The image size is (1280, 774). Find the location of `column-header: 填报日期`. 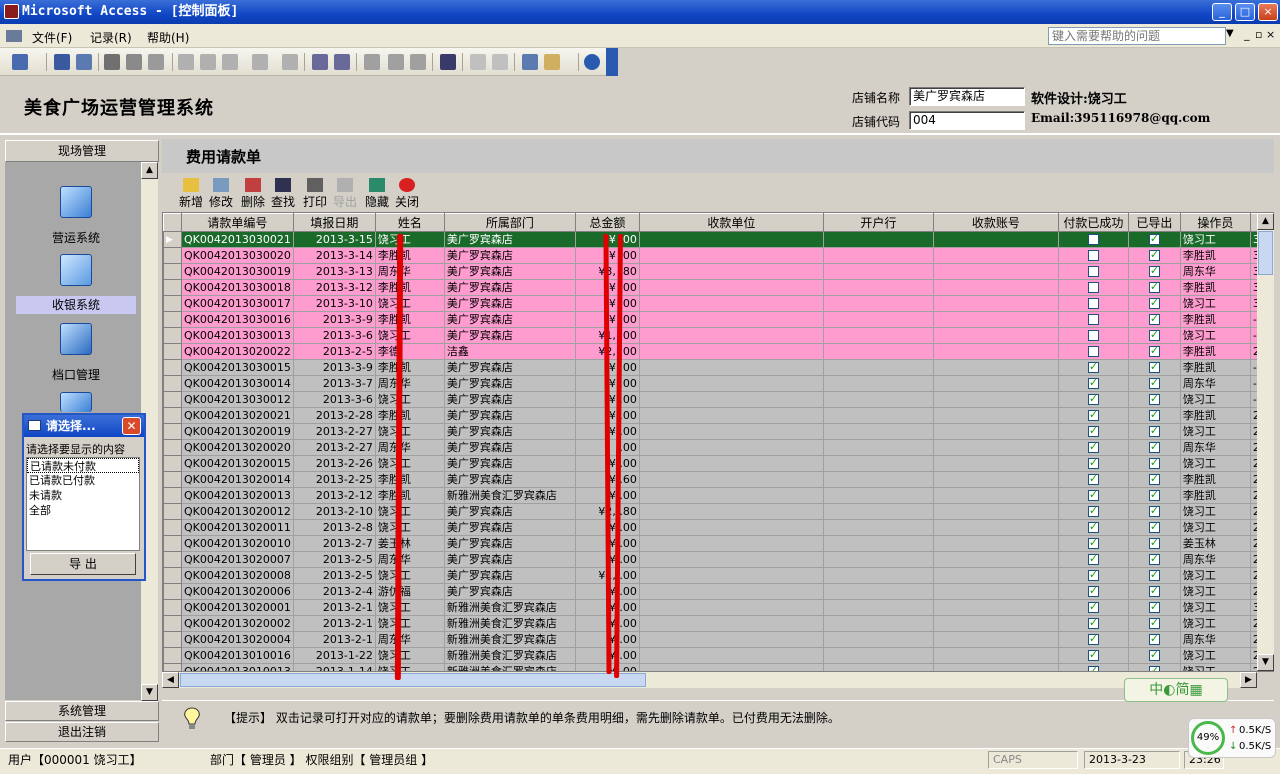

column-header: 填报日期 is located at coordinates (334, 222).